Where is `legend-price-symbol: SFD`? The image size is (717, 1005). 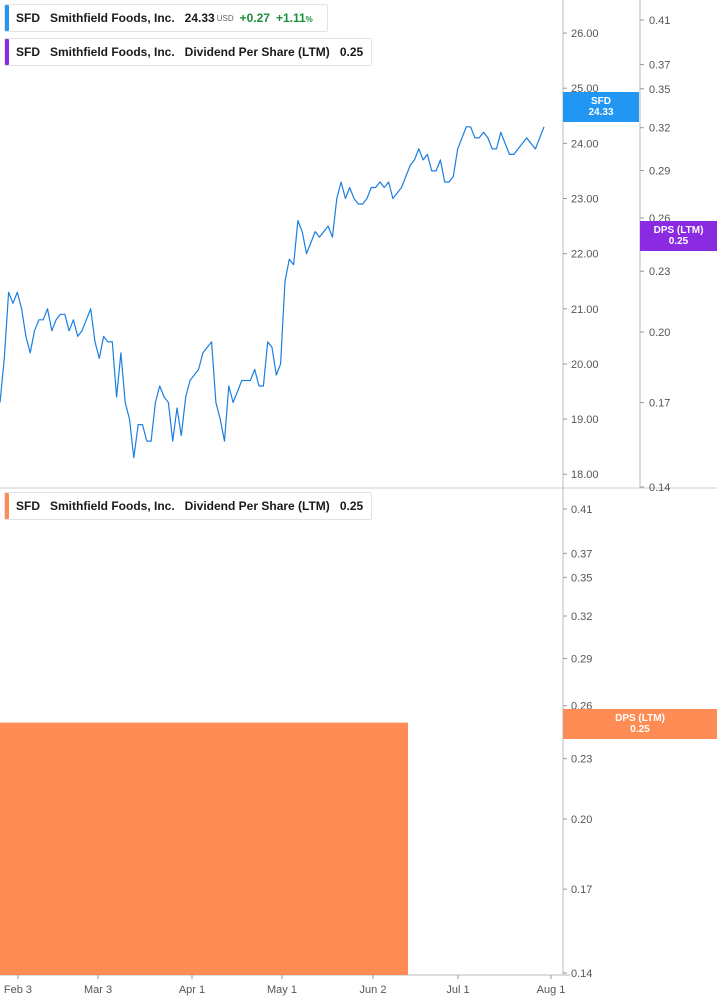
legend-price-symbol: SFD is located at coordinates (28, 18).